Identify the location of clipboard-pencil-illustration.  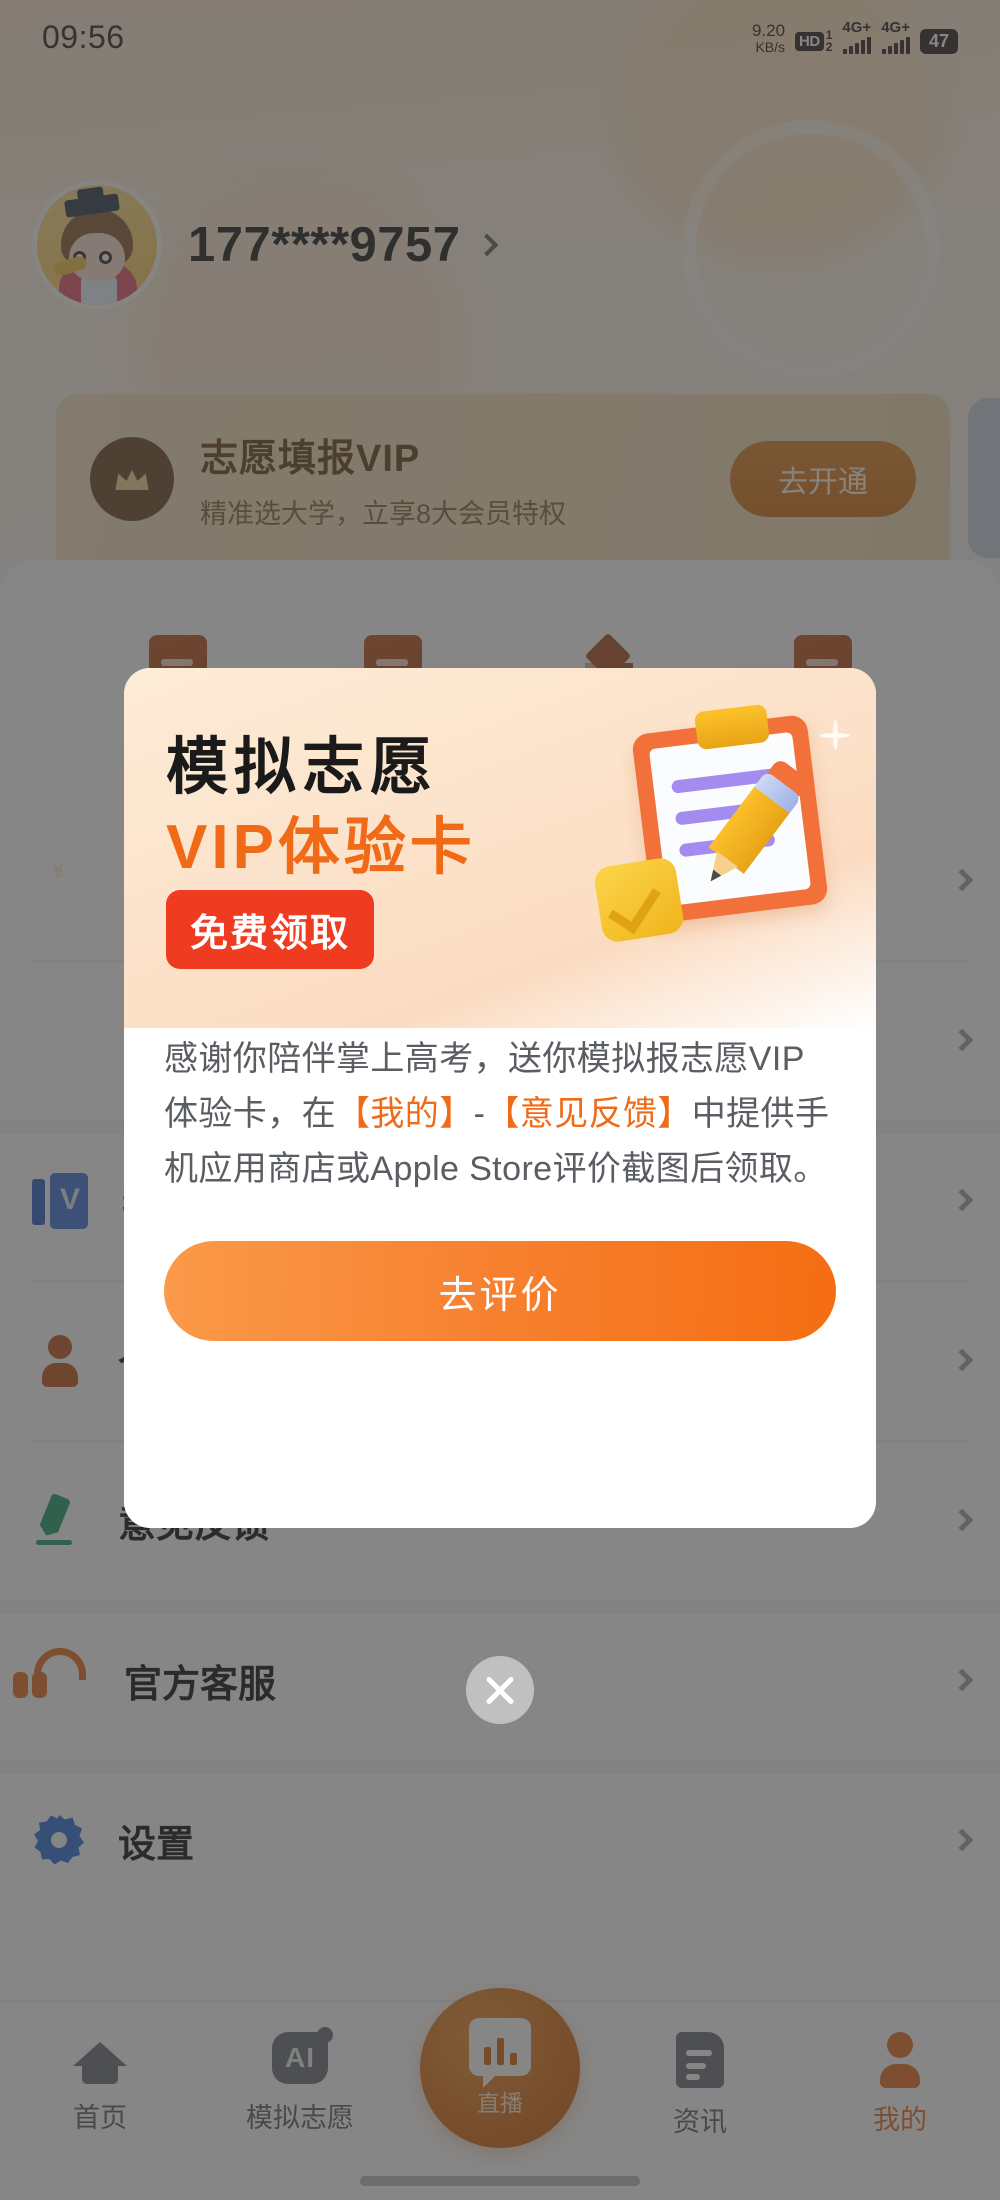
(730, 828).